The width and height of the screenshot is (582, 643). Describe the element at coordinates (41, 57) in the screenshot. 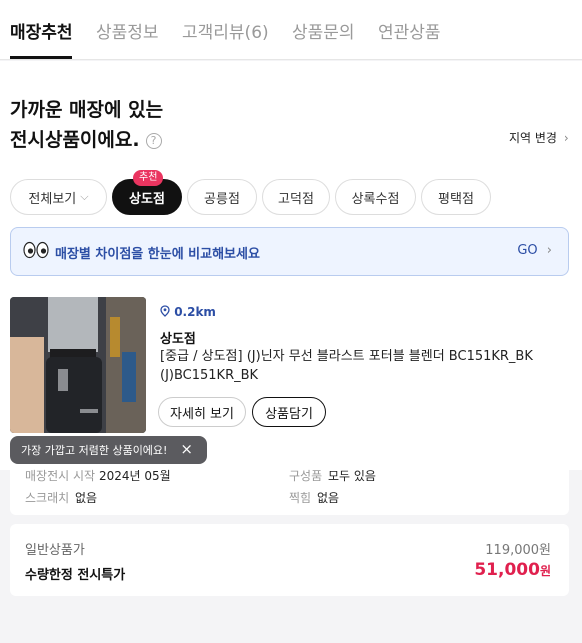

I see `active-tab-indicator` at that location.